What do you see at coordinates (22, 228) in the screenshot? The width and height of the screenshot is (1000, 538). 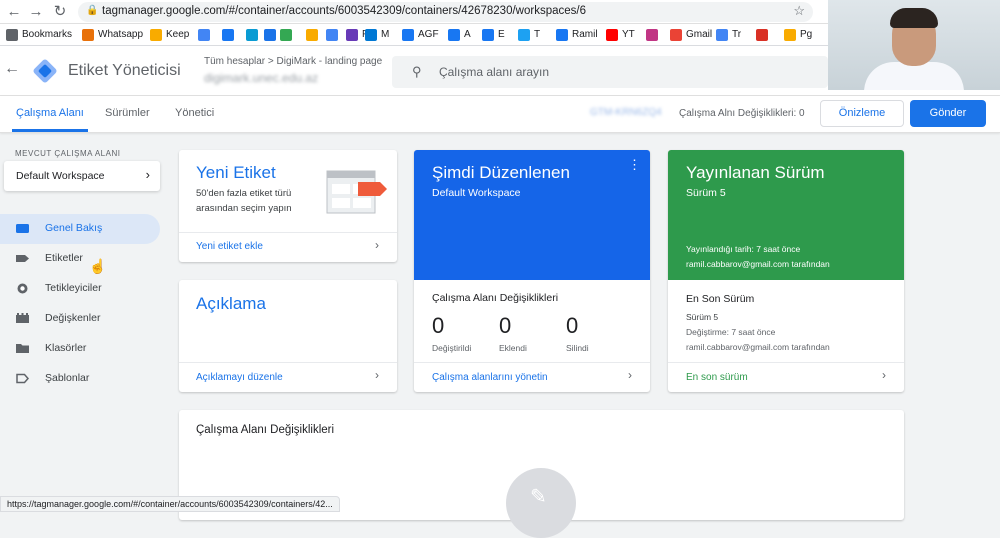 I see `overview-icon` at bounding box center [22, 228].